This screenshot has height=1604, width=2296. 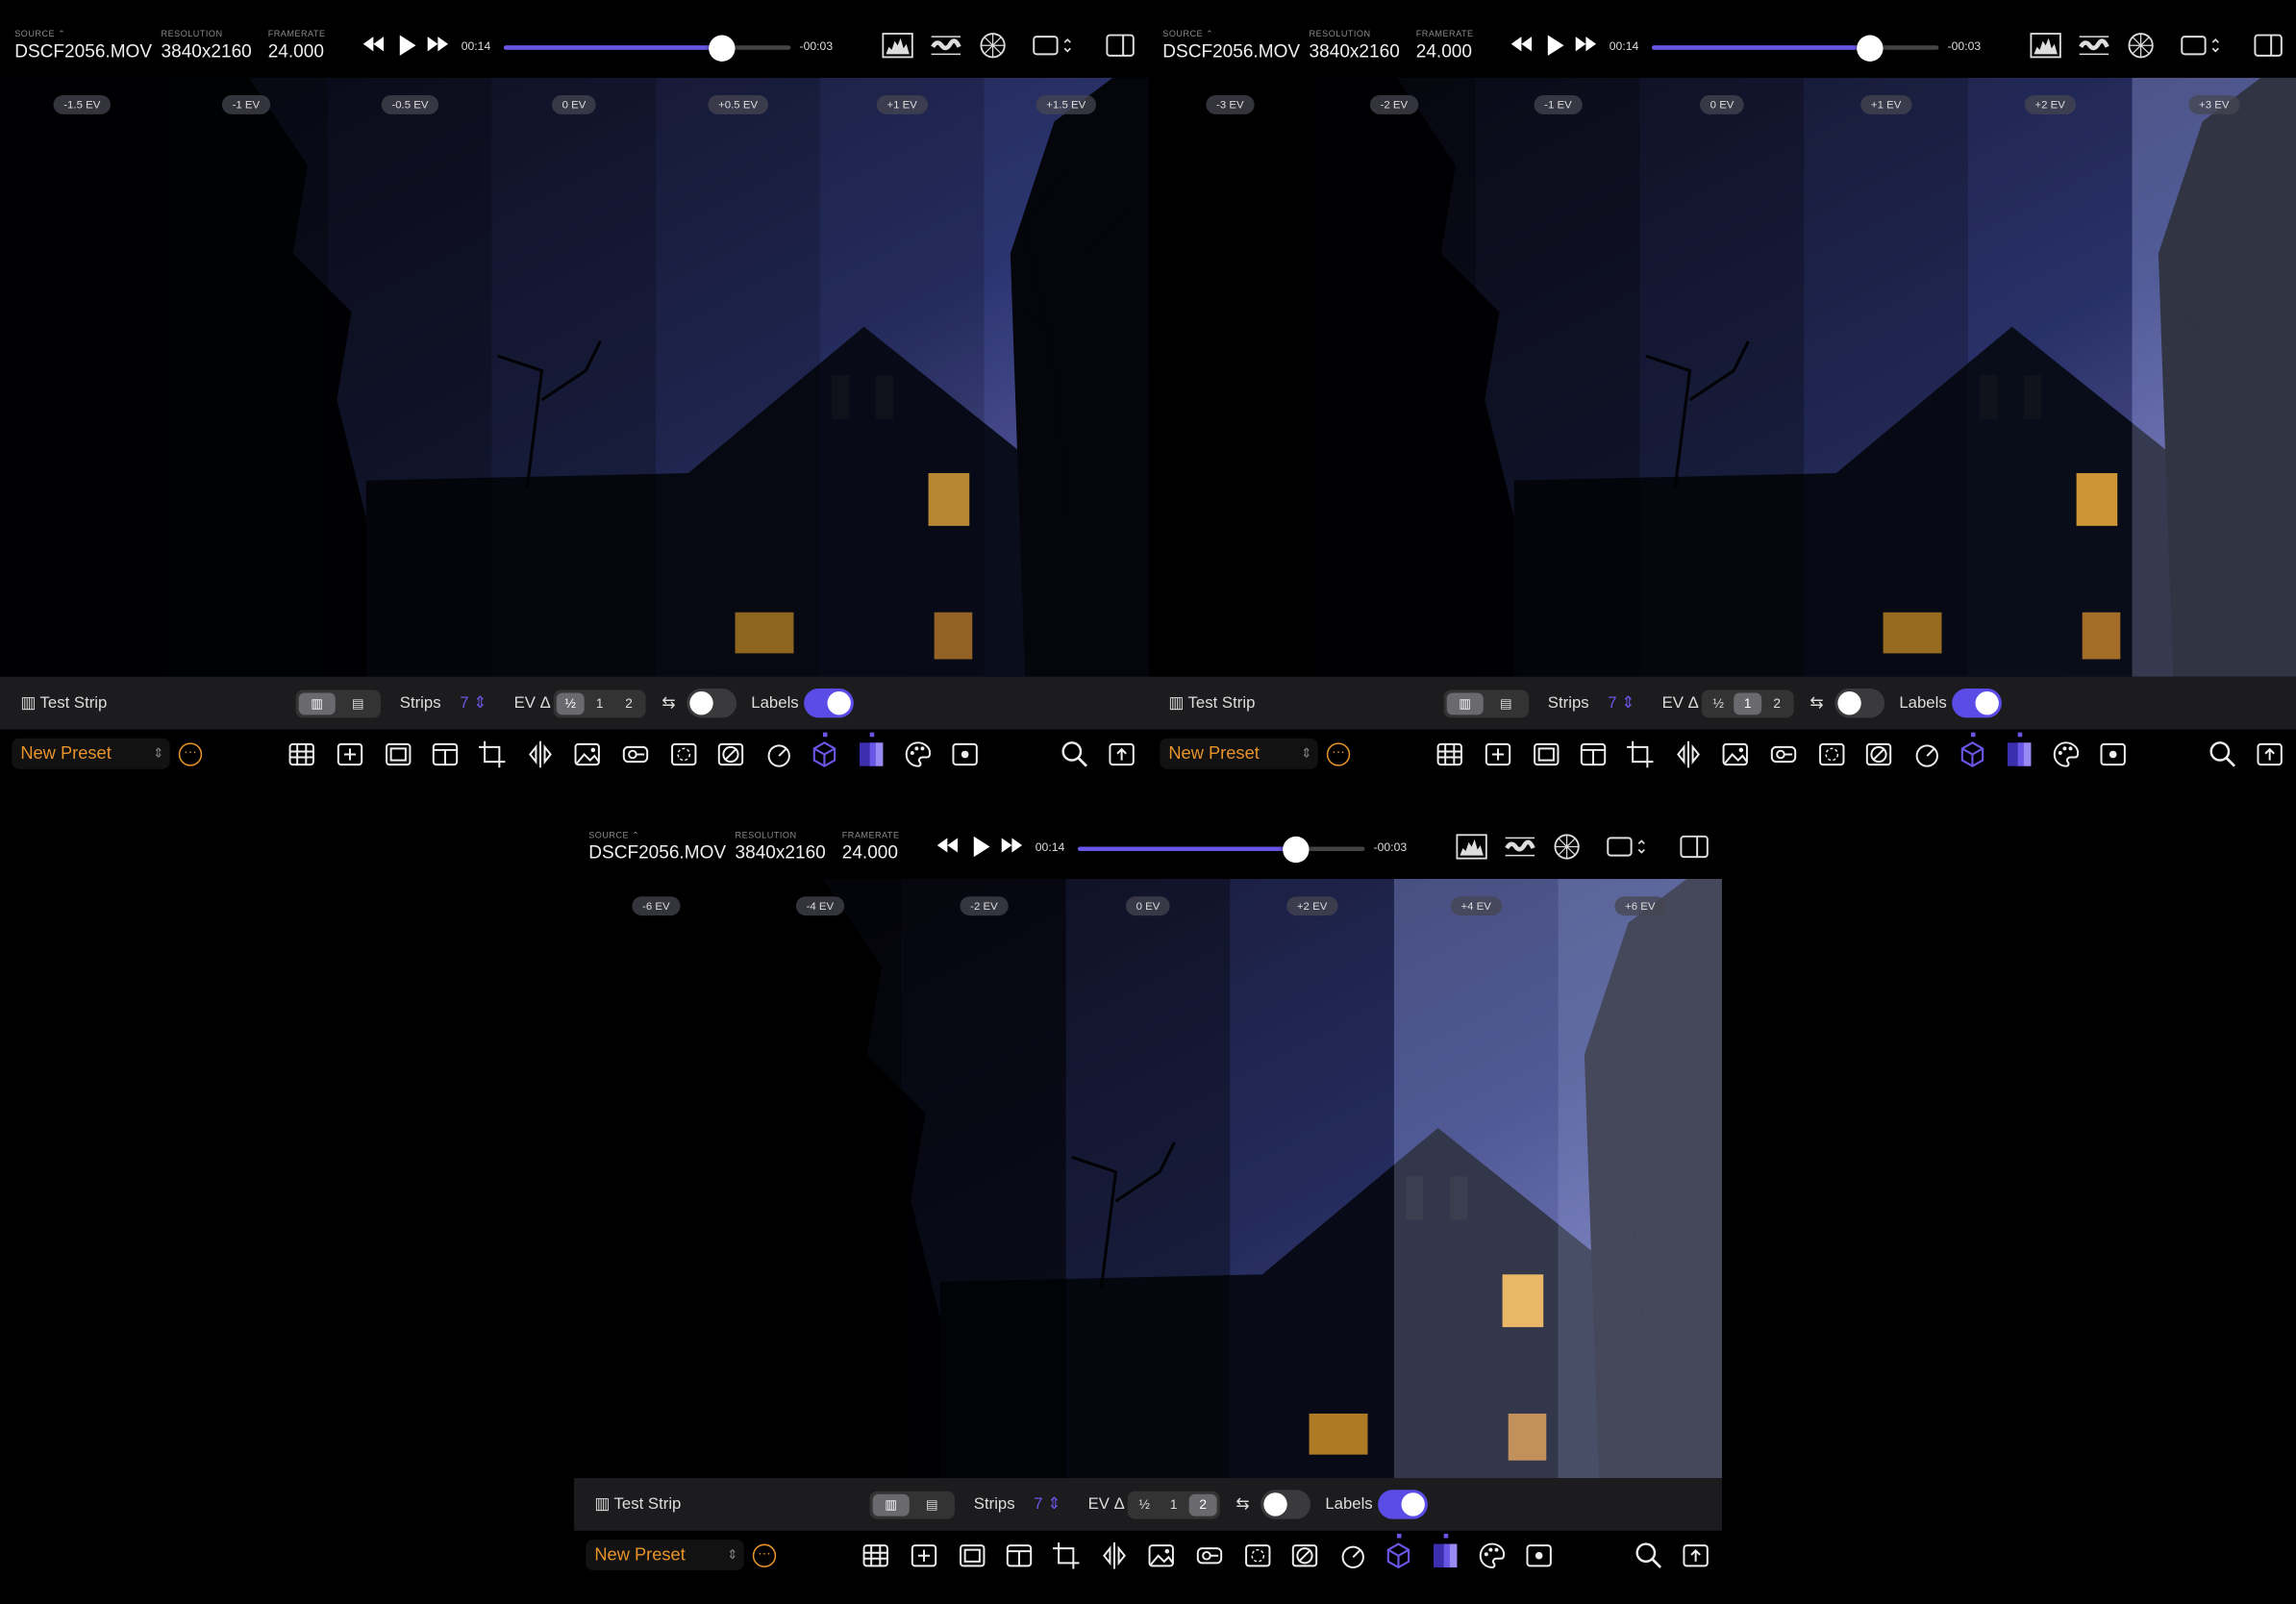 I want to click on flip-button, so click(x=1688, y=753).